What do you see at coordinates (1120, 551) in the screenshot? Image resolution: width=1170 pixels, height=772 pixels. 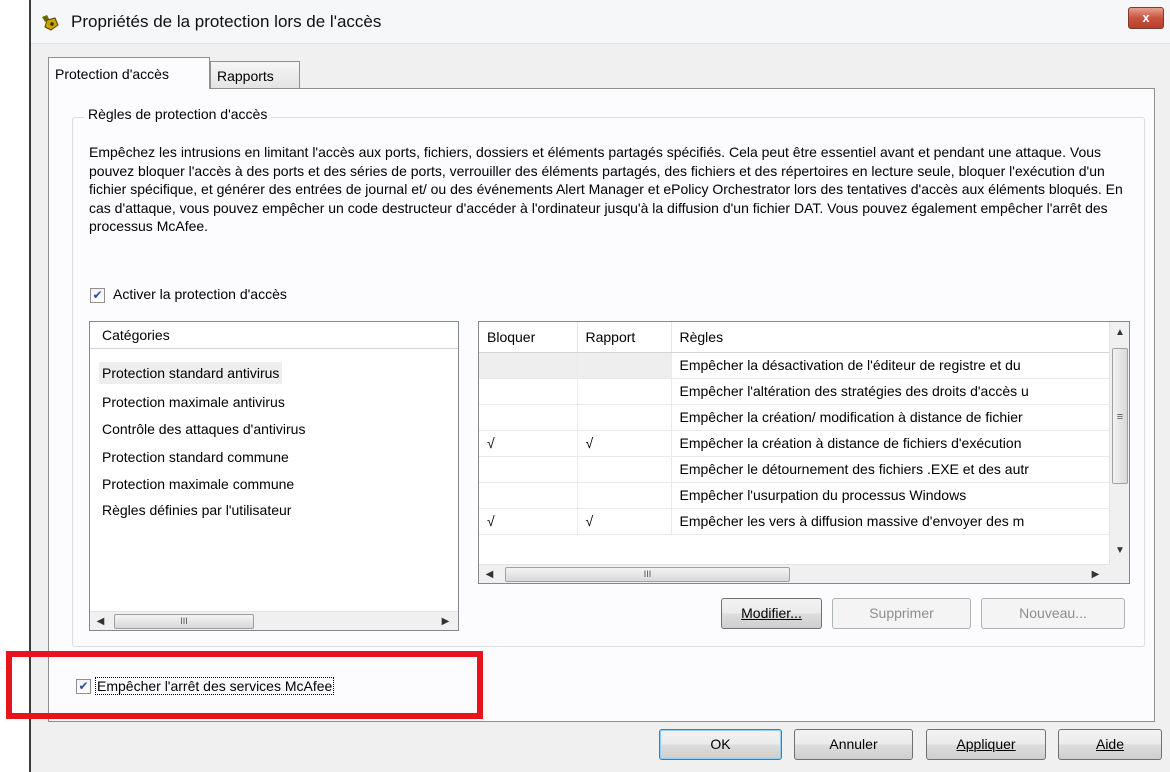 I see `scroll-down-icon: ▼` at bounding box center [1120, 551].